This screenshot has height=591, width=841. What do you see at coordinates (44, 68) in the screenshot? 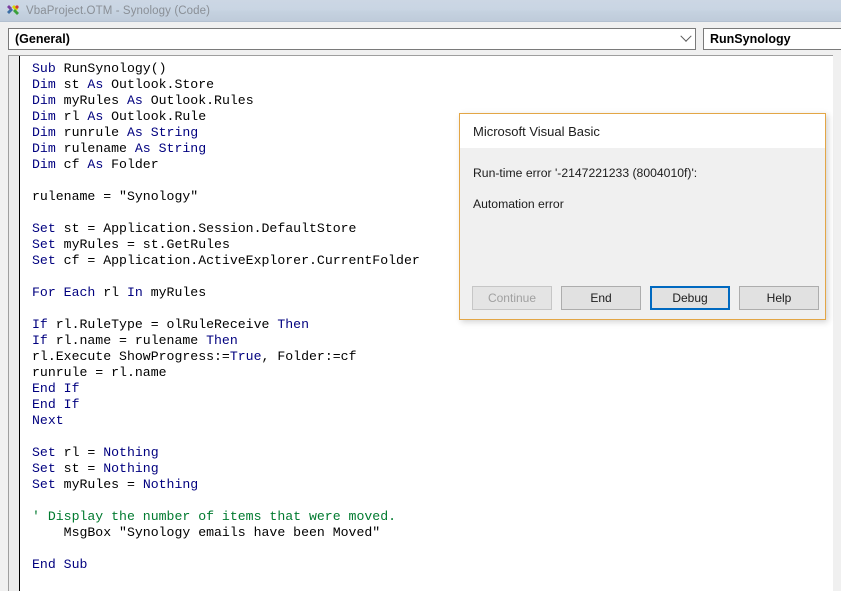
I see `code-token: Sub` at bounding box center [44, 68].